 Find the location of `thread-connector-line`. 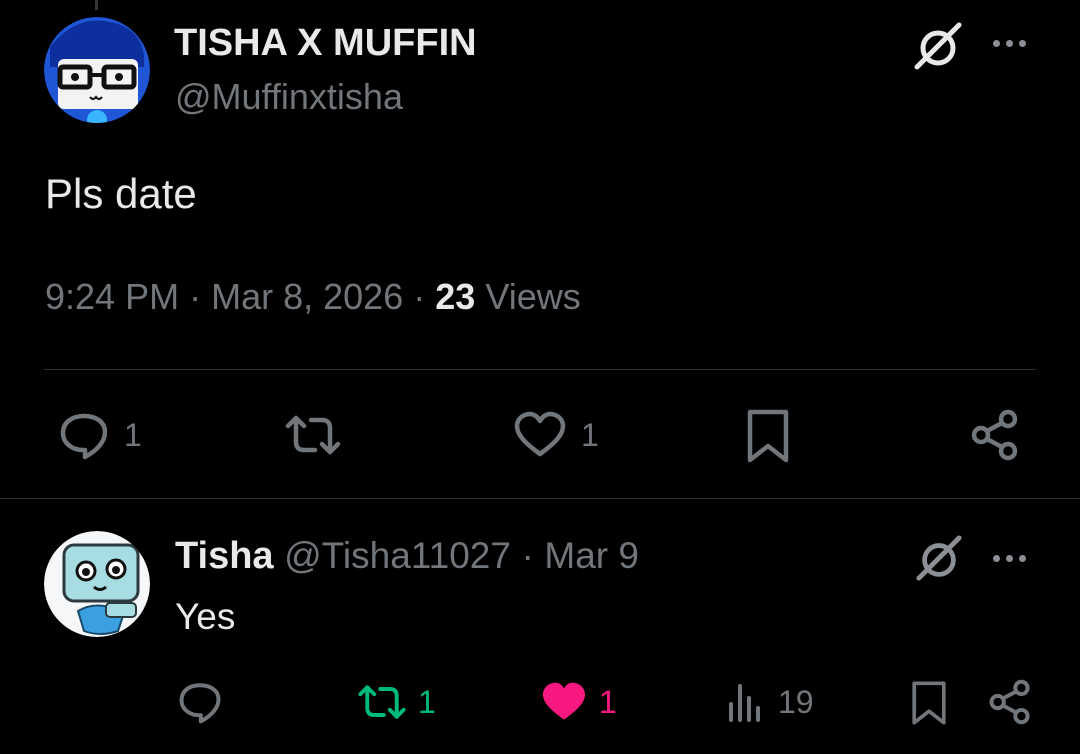

thread-connector-line is located at coordinates (96, 5).